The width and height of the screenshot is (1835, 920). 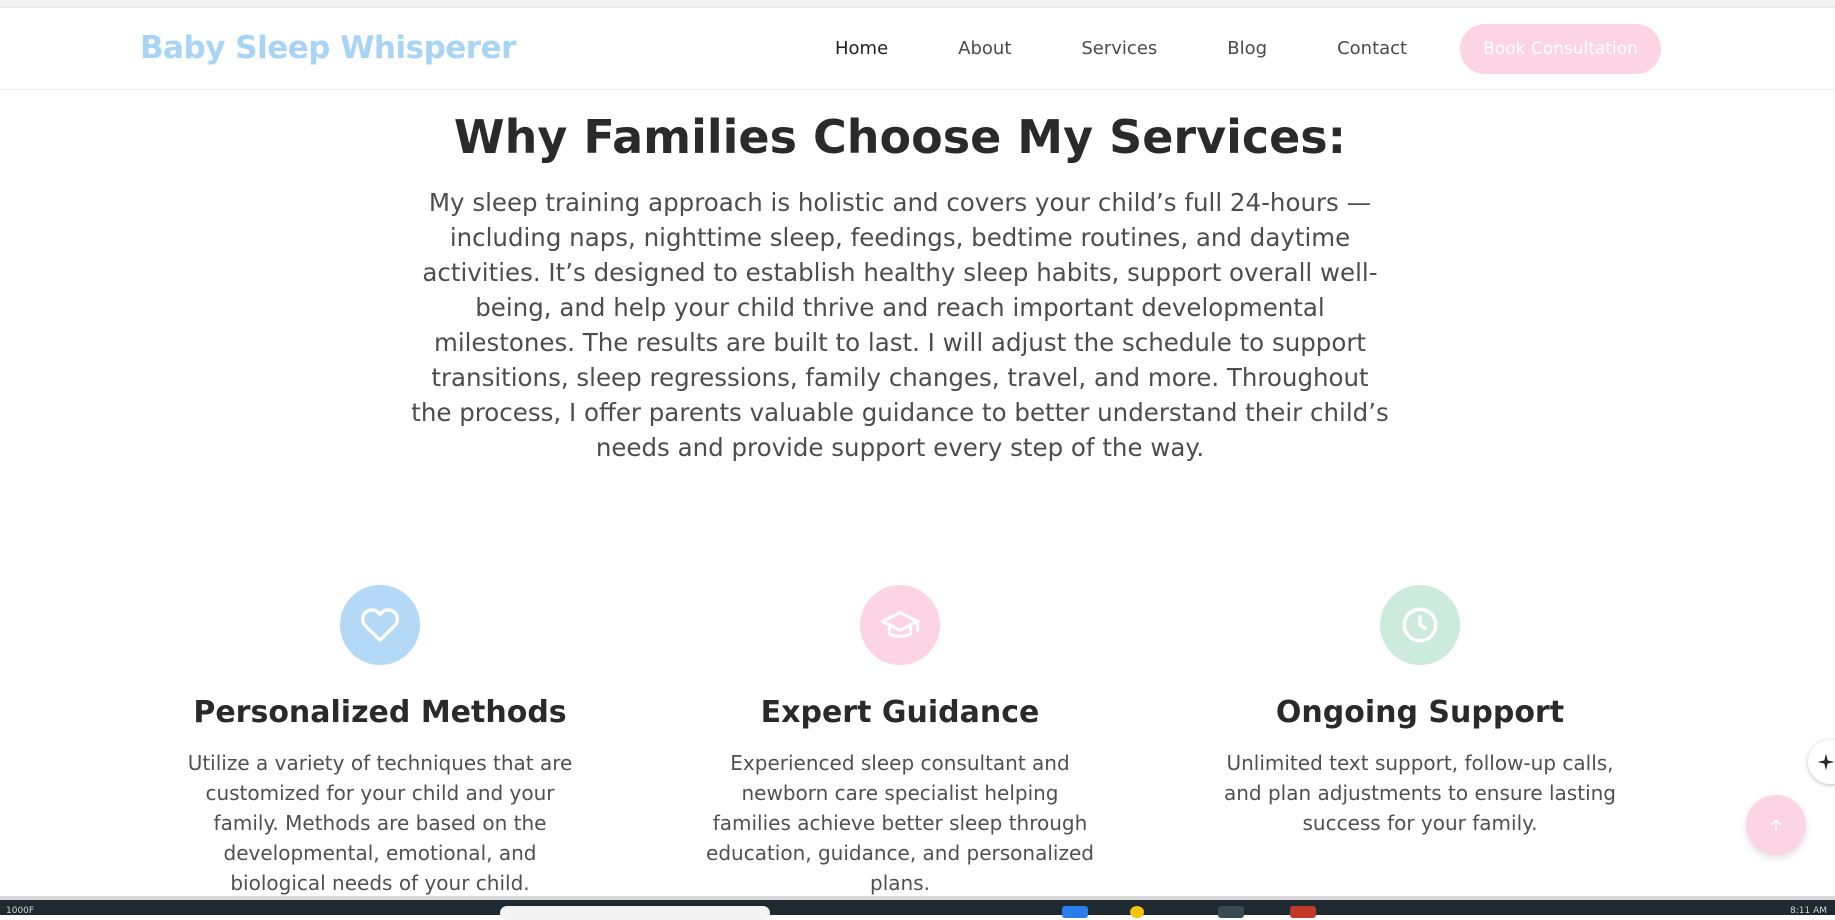 I want to click on heart-icon, so click(x=380, y=625).